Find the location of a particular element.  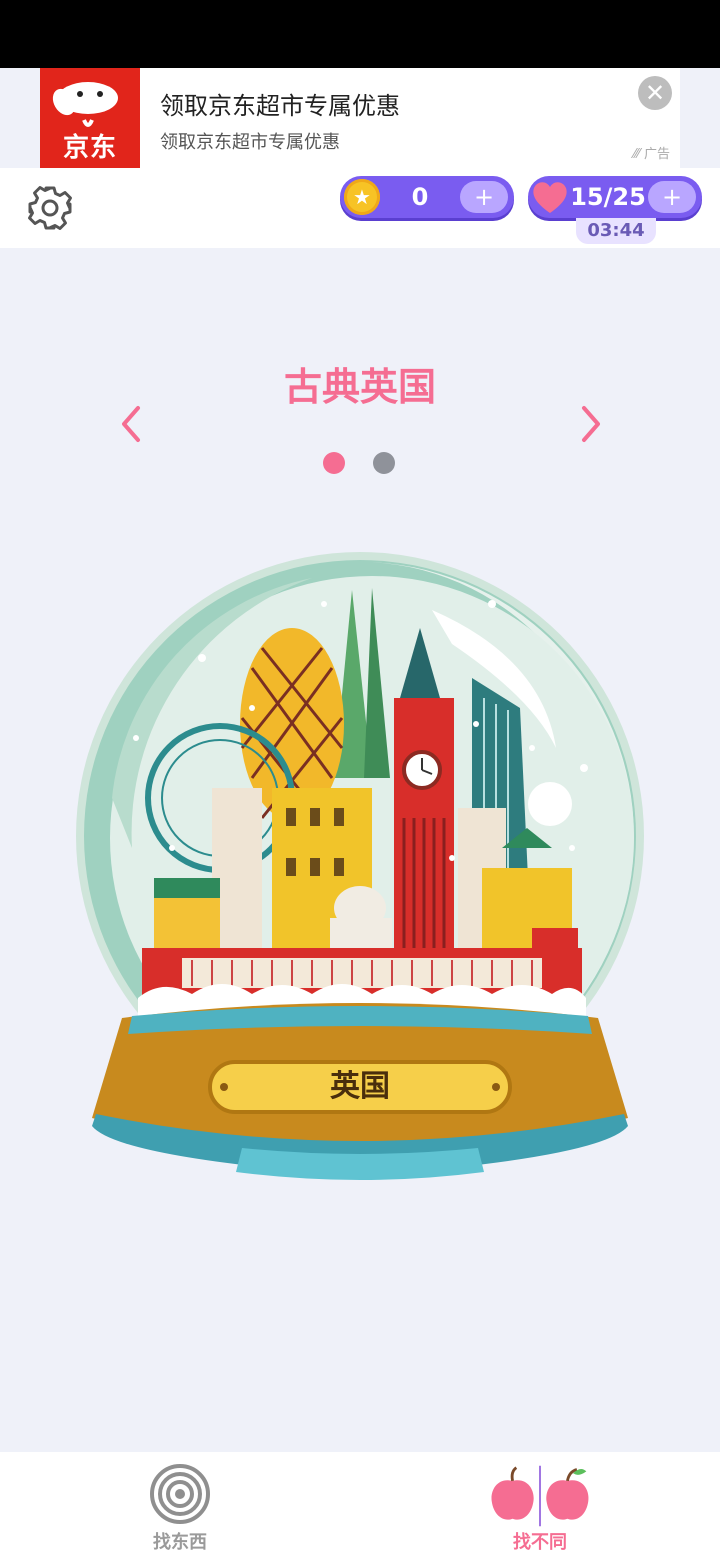

page-indicator is located at coordinates (365, 464).